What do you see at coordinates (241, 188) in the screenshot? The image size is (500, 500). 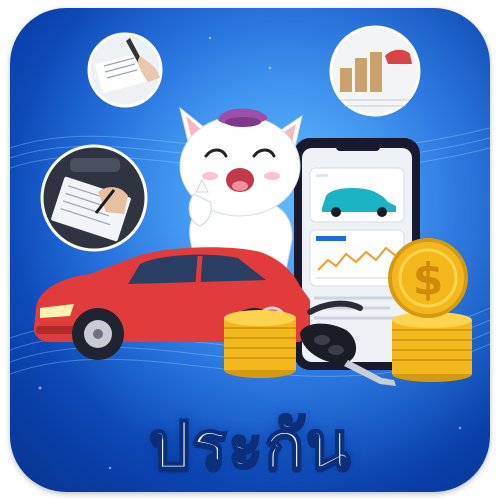 I see `mascot-cat` at bounding box center [241, 188].